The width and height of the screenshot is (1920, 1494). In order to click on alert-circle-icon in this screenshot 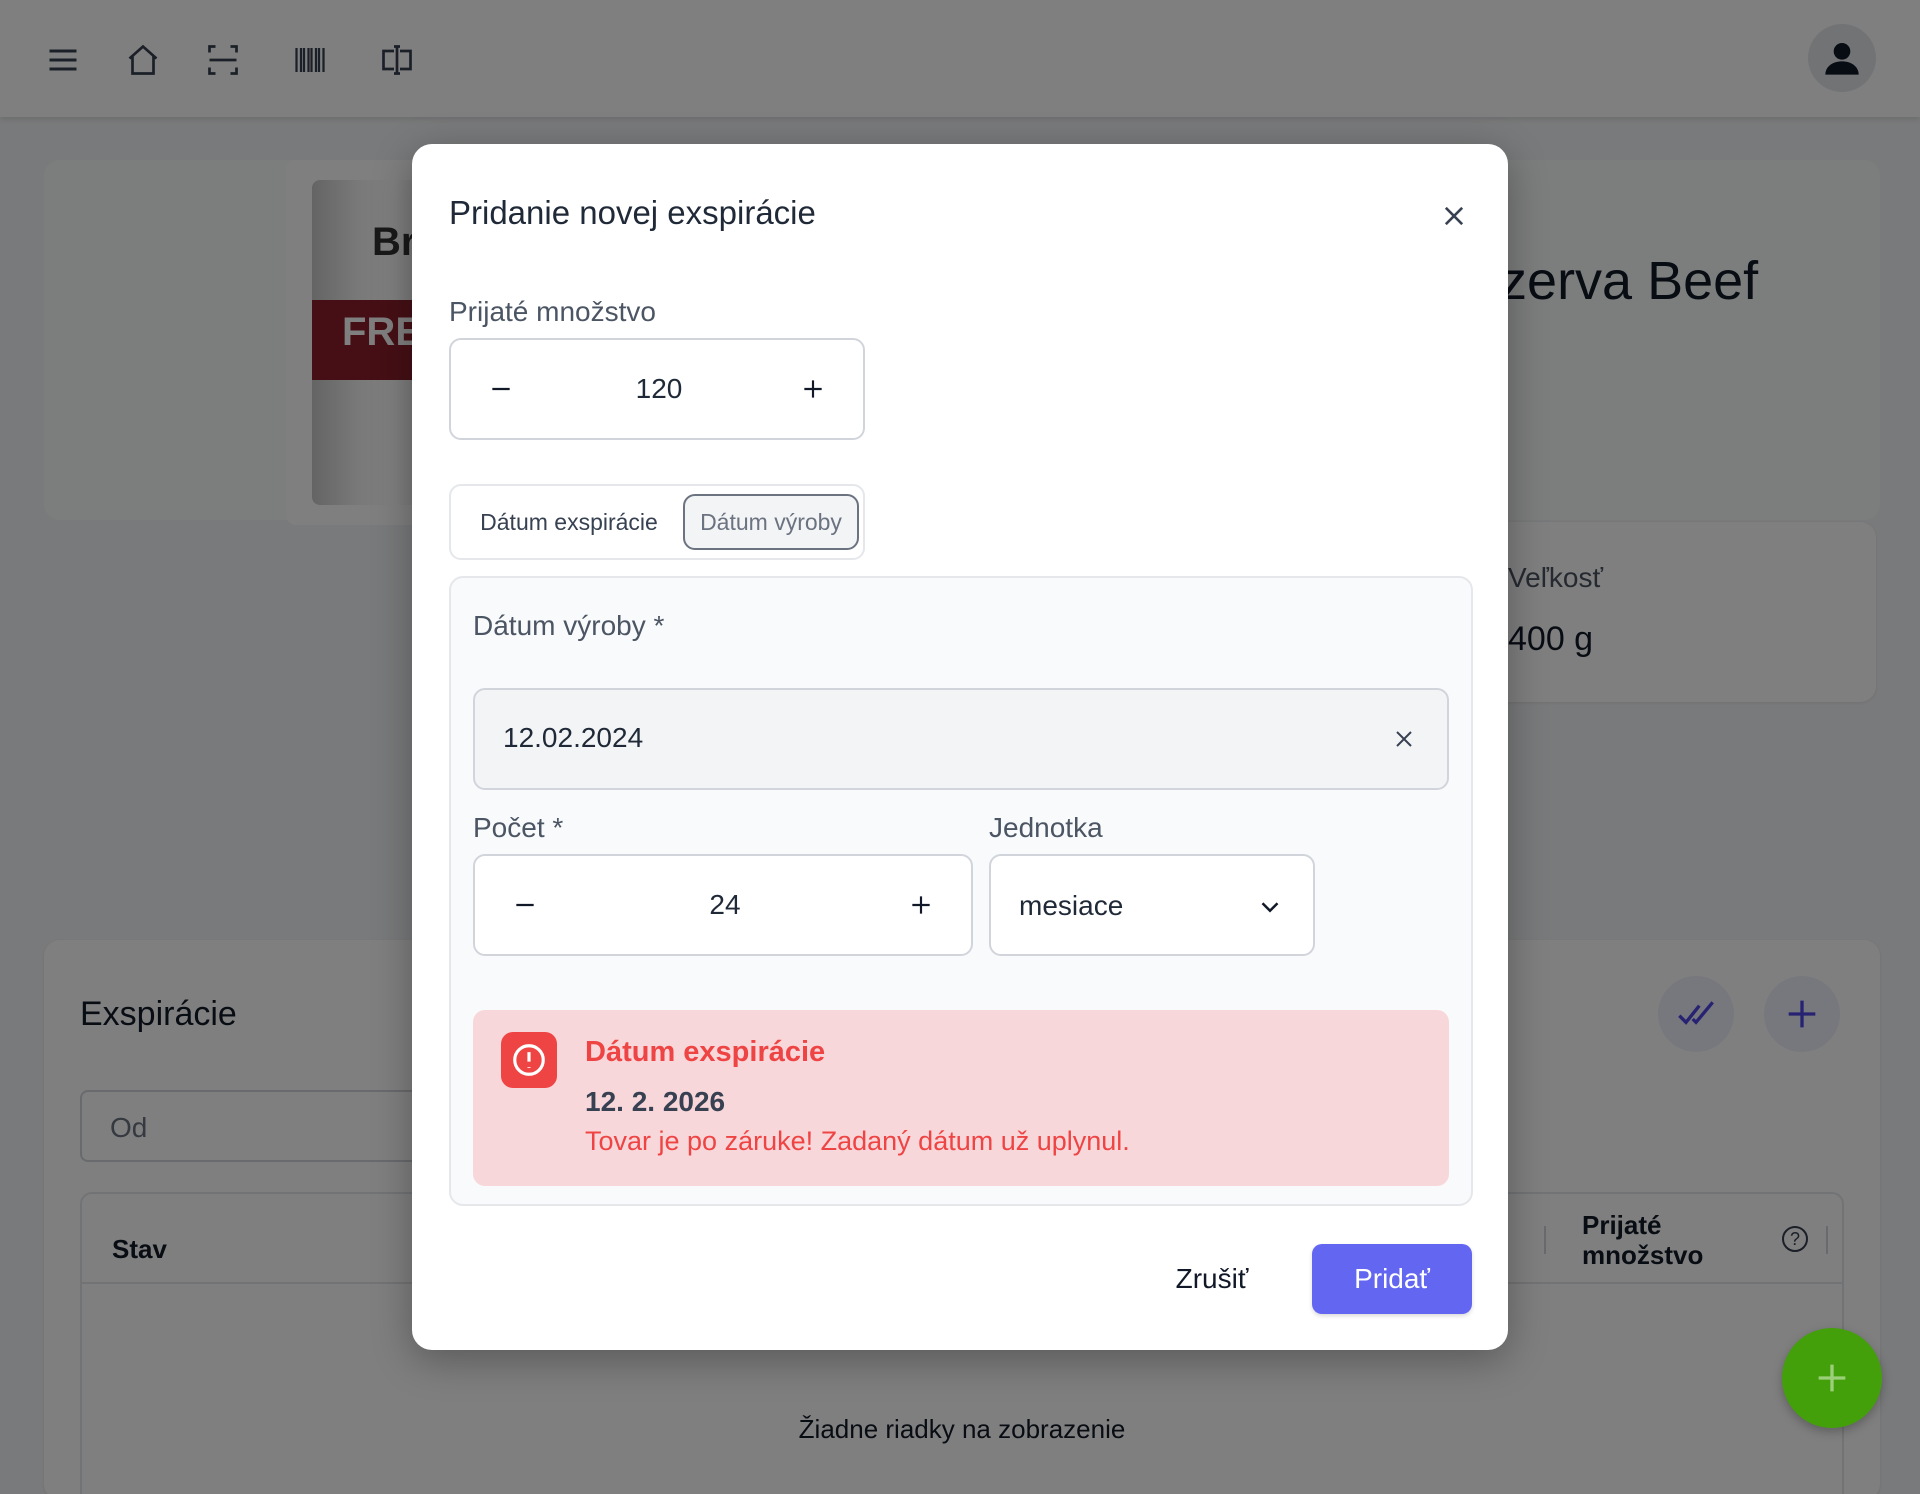, I will do `click(529, 1060)`.